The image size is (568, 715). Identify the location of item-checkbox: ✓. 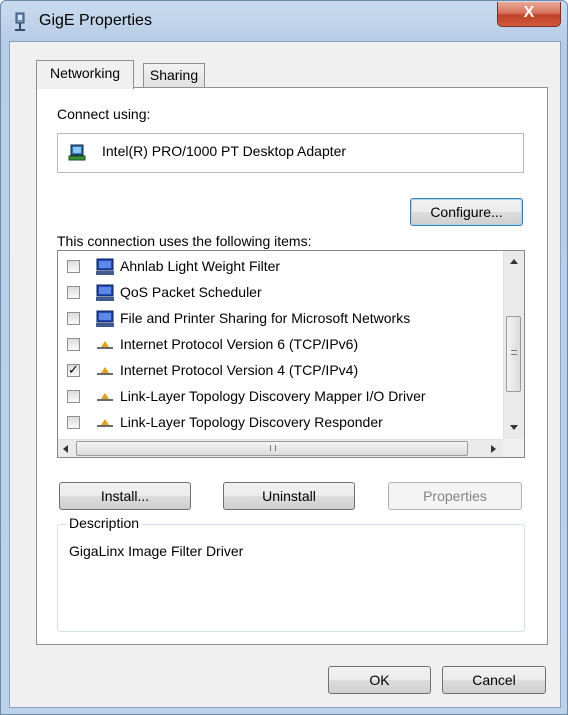
(73, 369).